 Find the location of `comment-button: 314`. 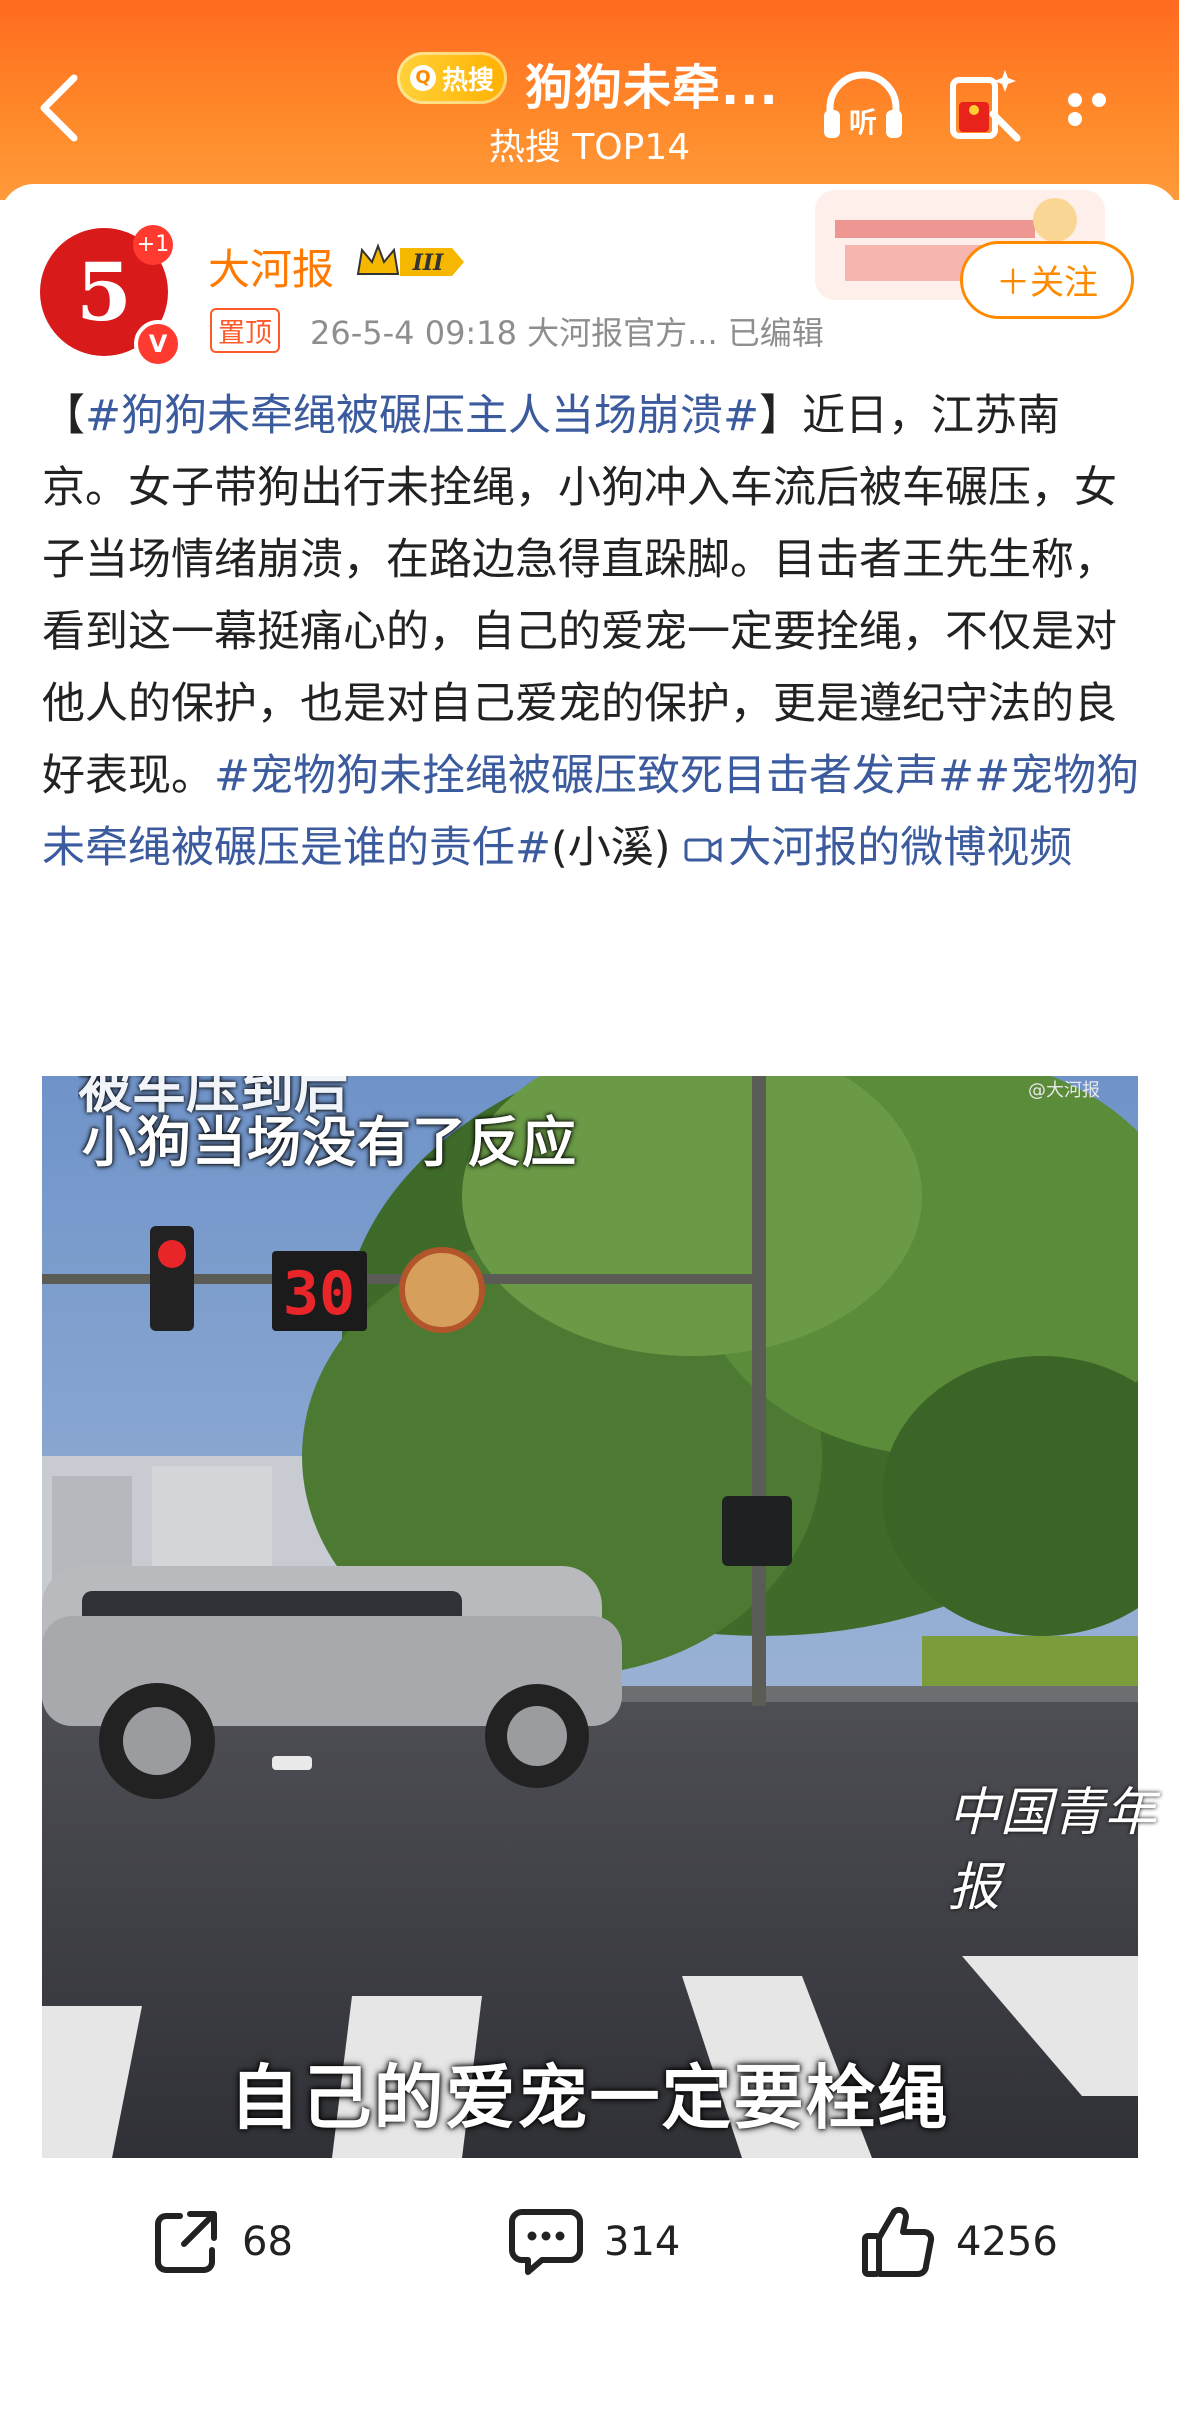

comment-button: 314 is located at coordinates (594, 2242).